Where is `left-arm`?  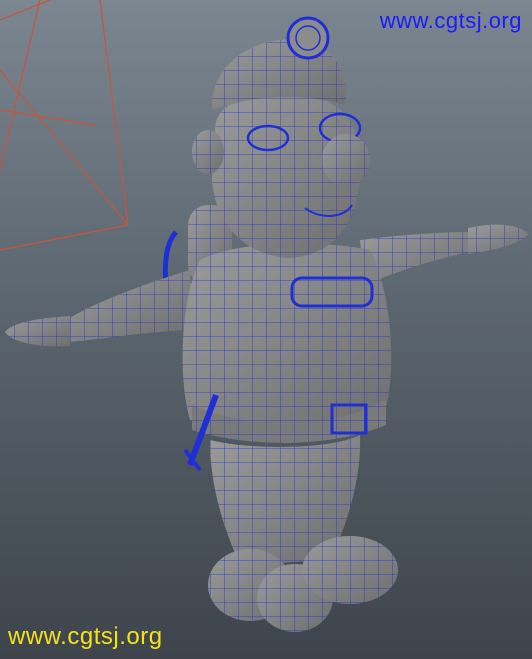
left-arm is located at coordinates (100, 308).